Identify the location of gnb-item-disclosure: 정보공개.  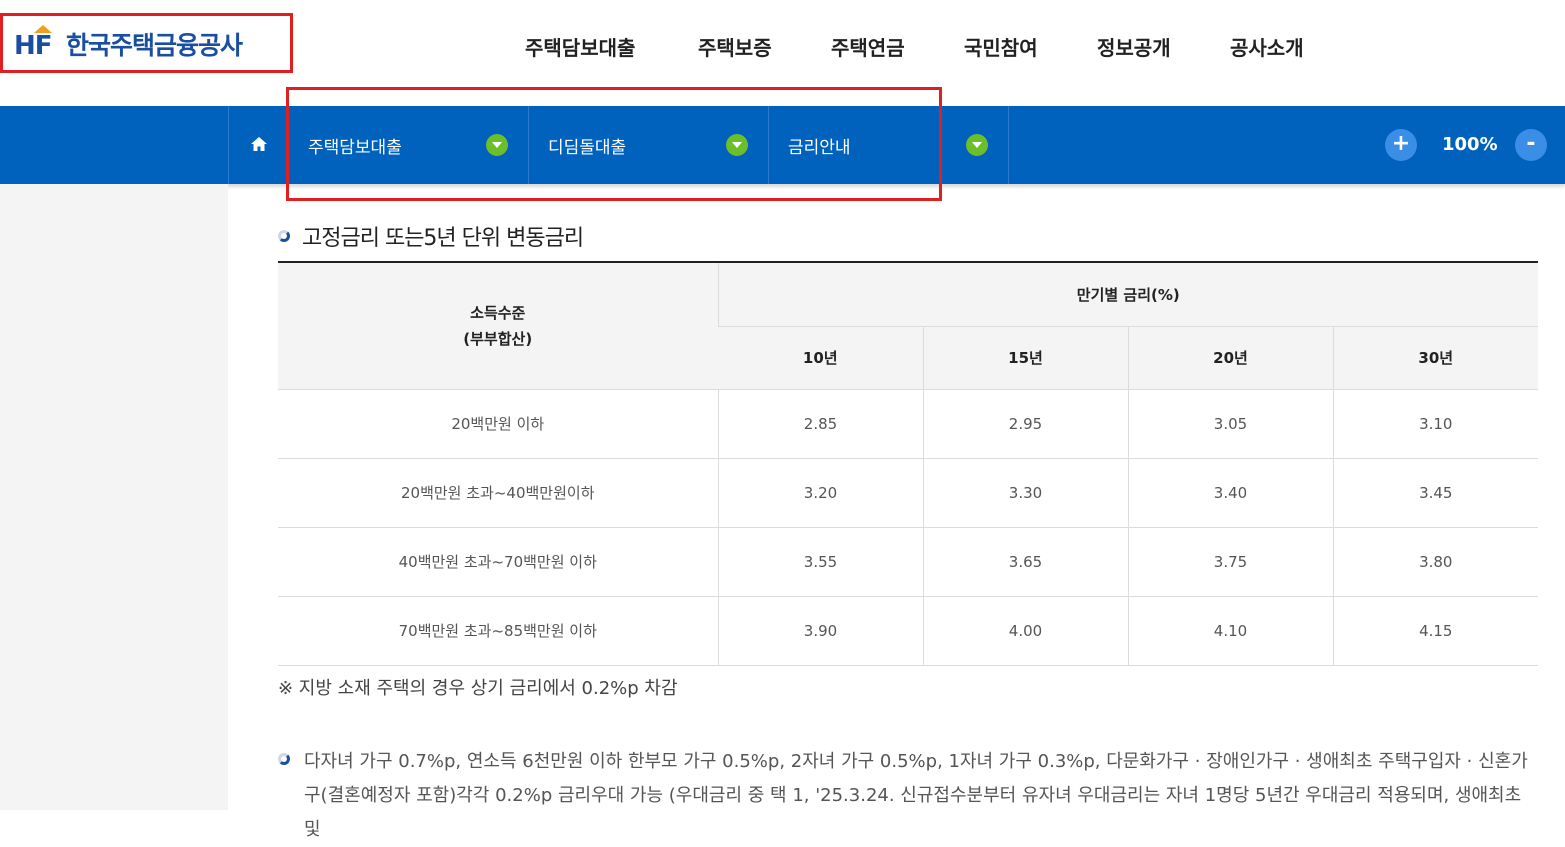
(1134, 46).